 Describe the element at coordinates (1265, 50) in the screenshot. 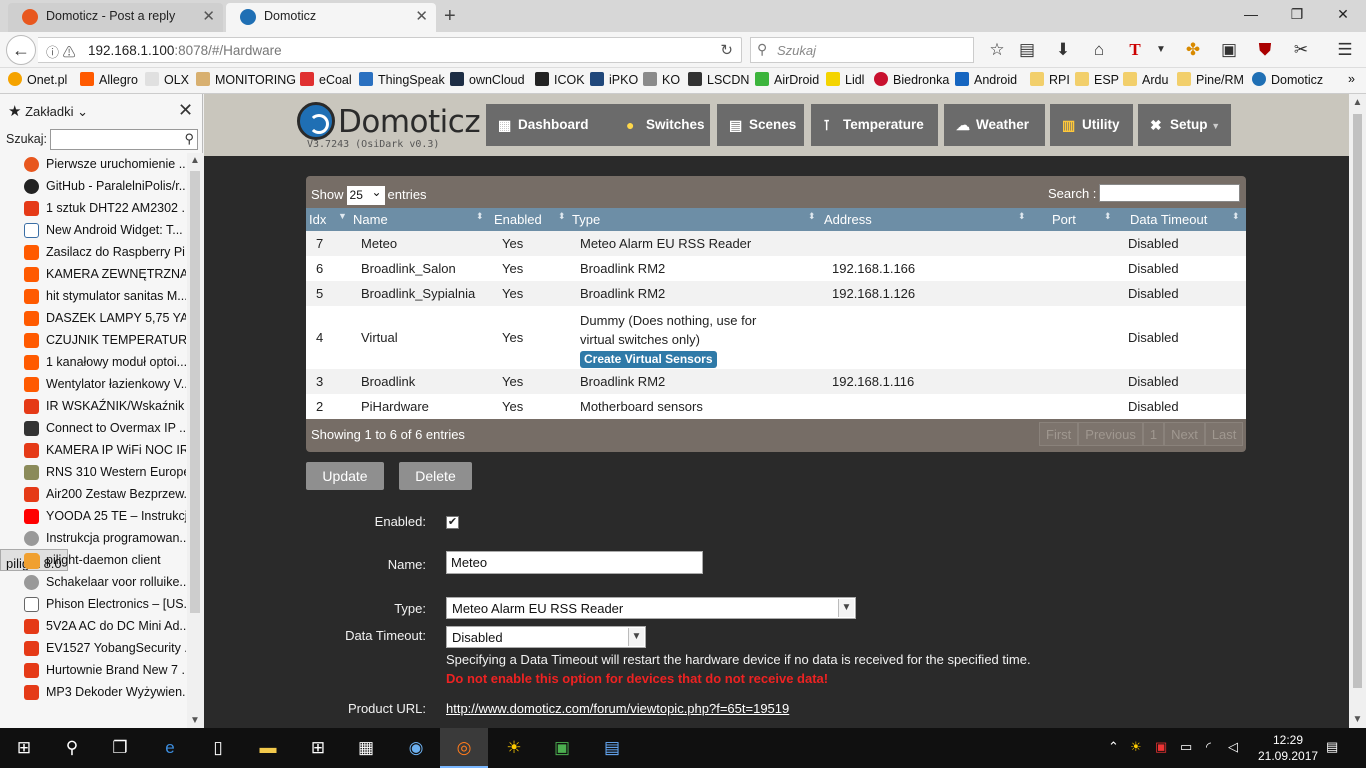

I see `ublock-icon: ⛊` at that location.